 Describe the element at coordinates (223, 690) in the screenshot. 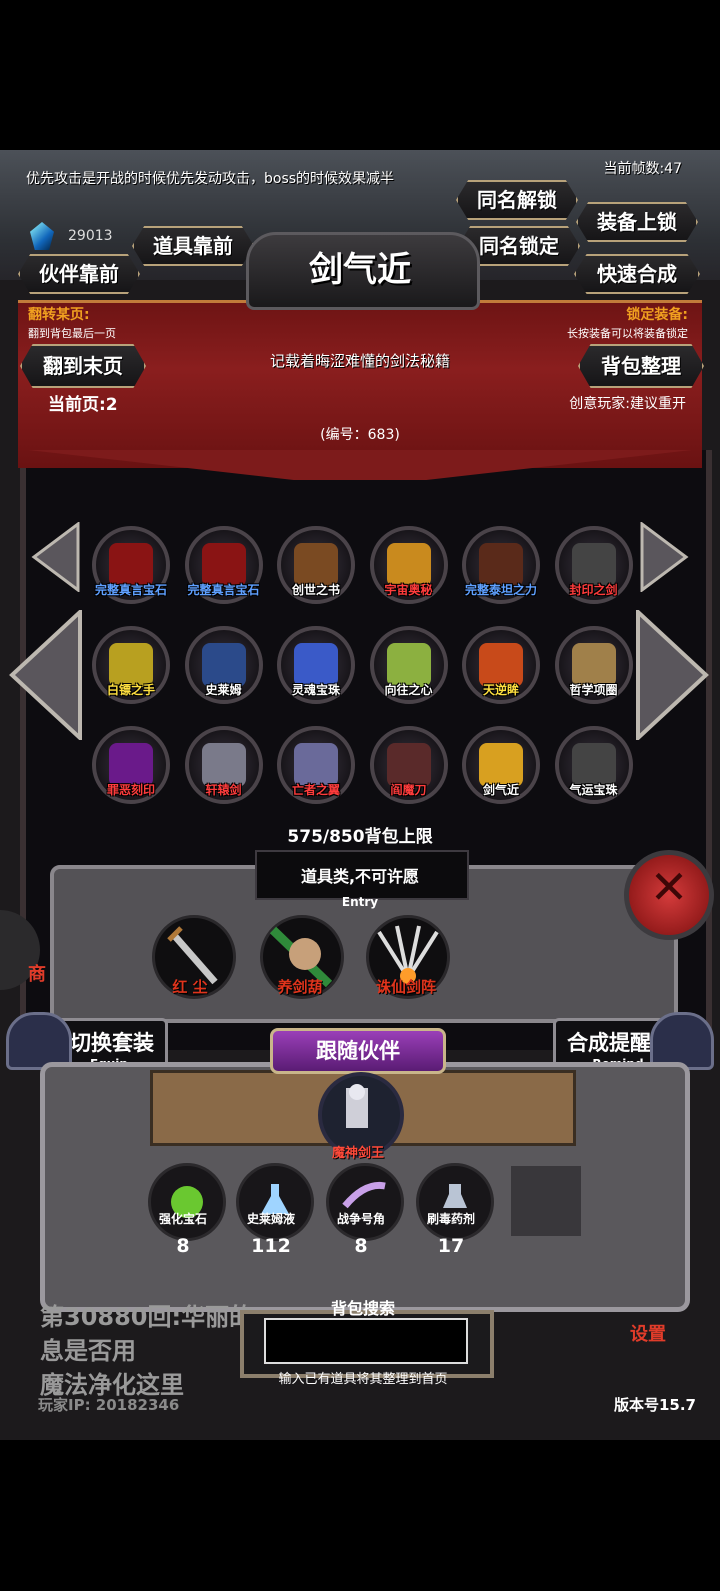

I see `item-label: 史莱姆` at that location.